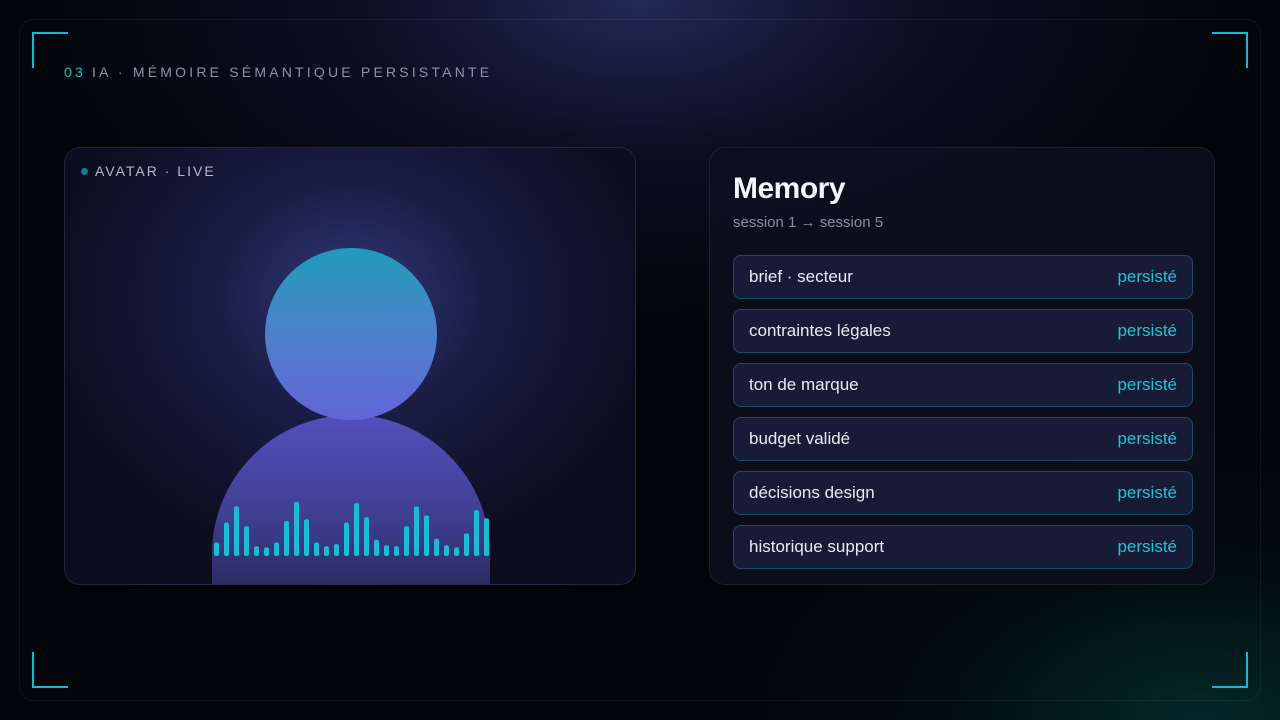  I want to click on memory-title: Memory, so click(789, 188).